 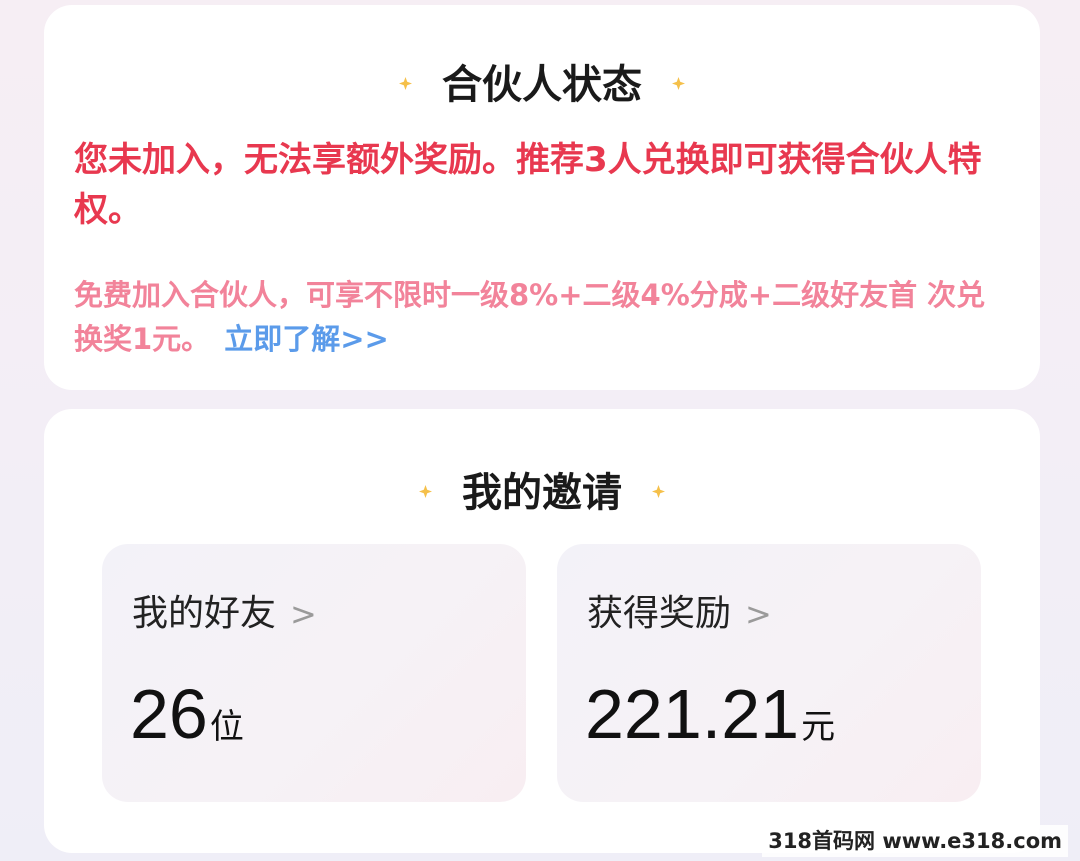 I want to click on rewards-amount: 221.21, so click(x=692, y=714).